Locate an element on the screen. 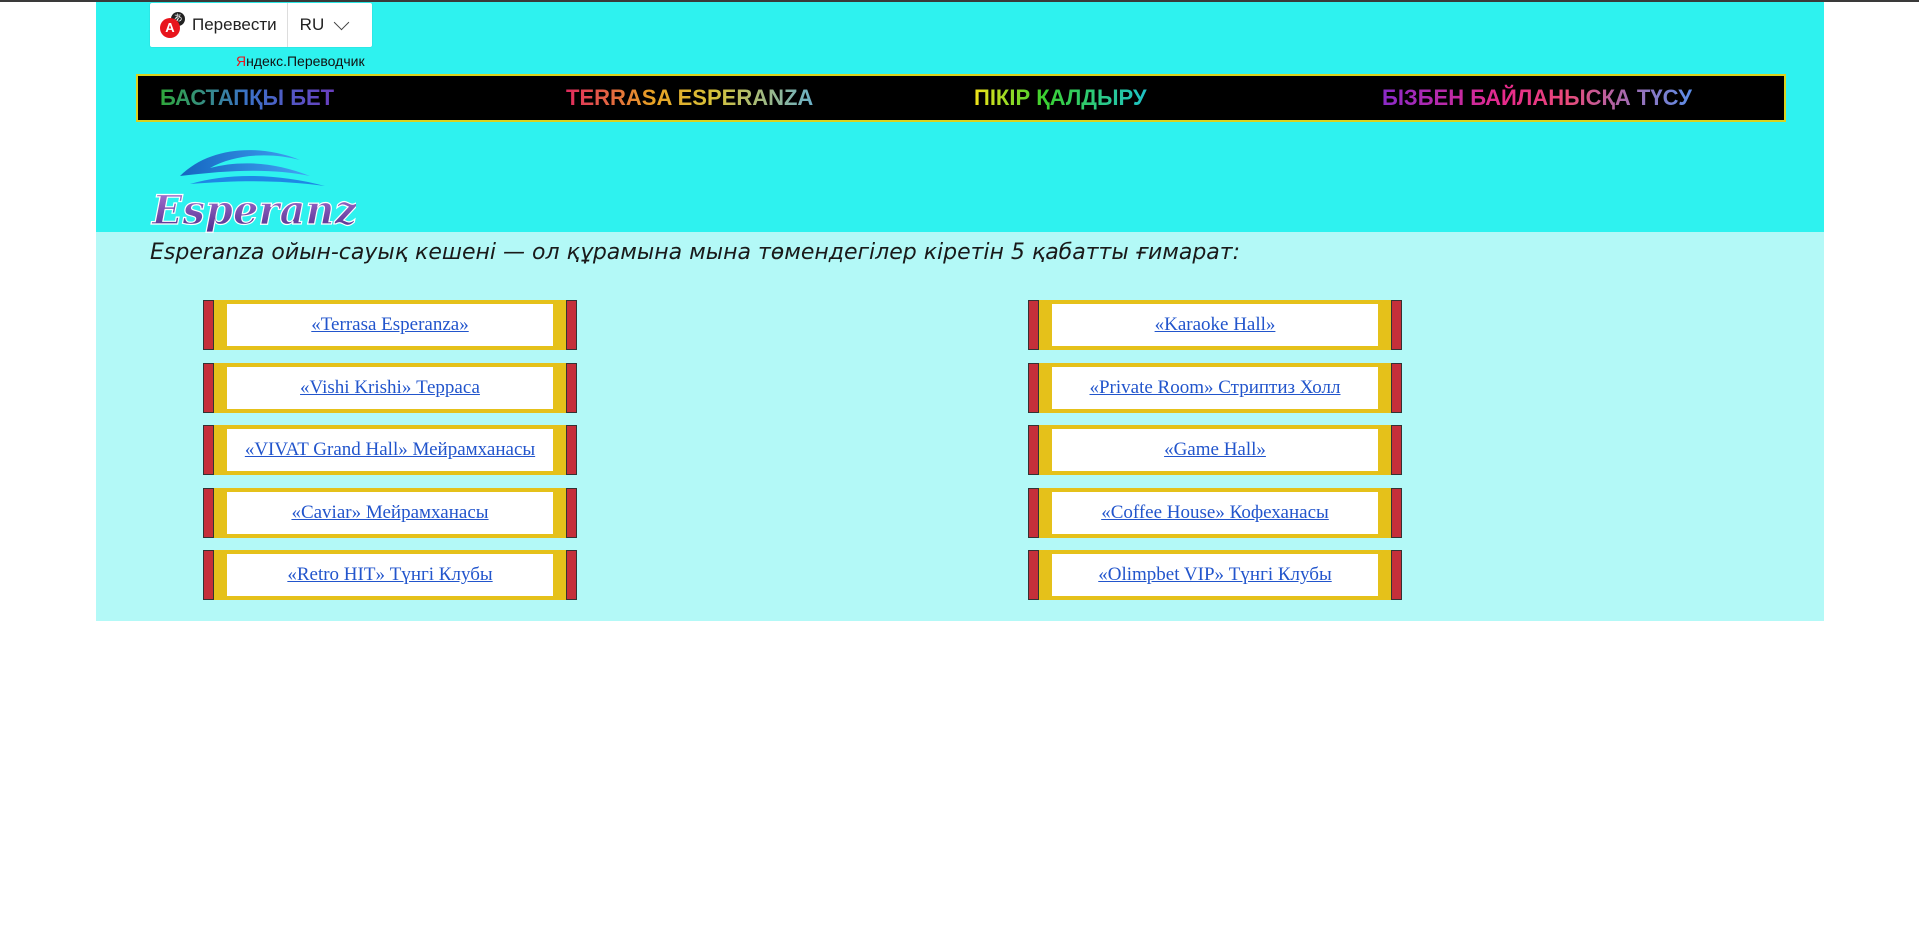 This screenshot has width=1919, height=936. venue-link: «Retro HIT» Түнгі Клубы is located at coordinates (389, 575).